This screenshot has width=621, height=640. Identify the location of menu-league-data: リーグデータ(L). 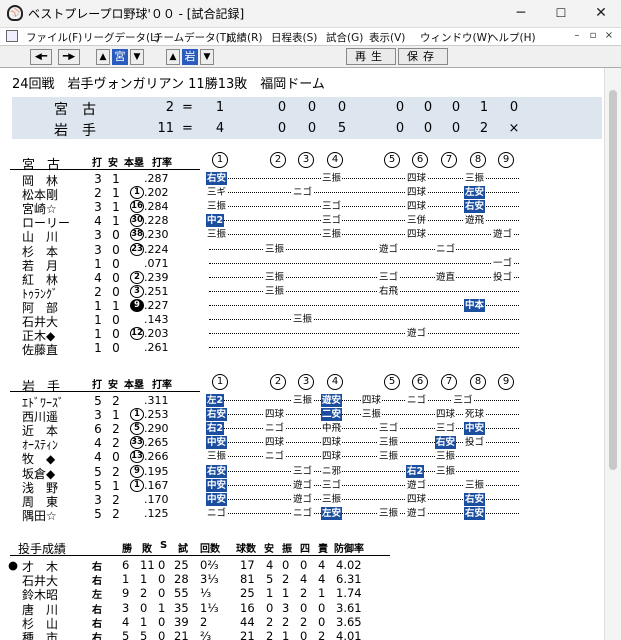
(121, 37).